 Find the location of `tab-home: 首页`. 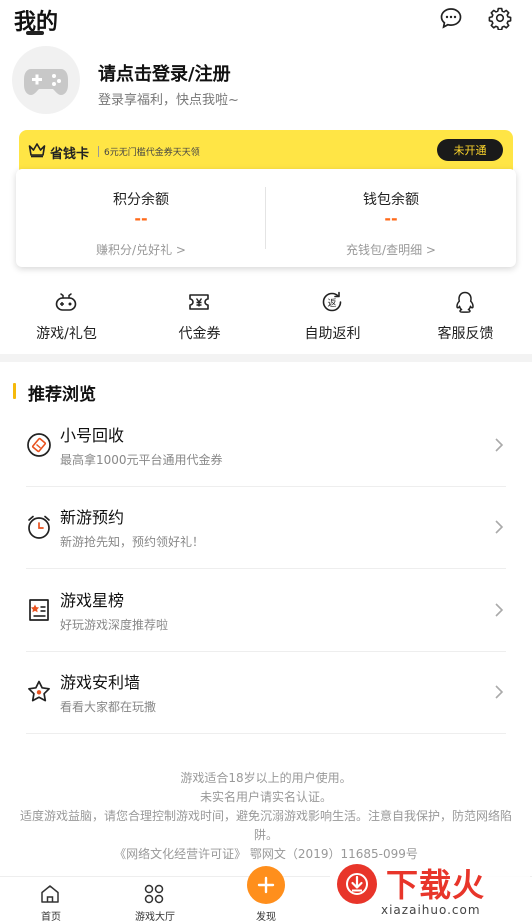

tab-home: 首页 is located at coordinates (51, 900).